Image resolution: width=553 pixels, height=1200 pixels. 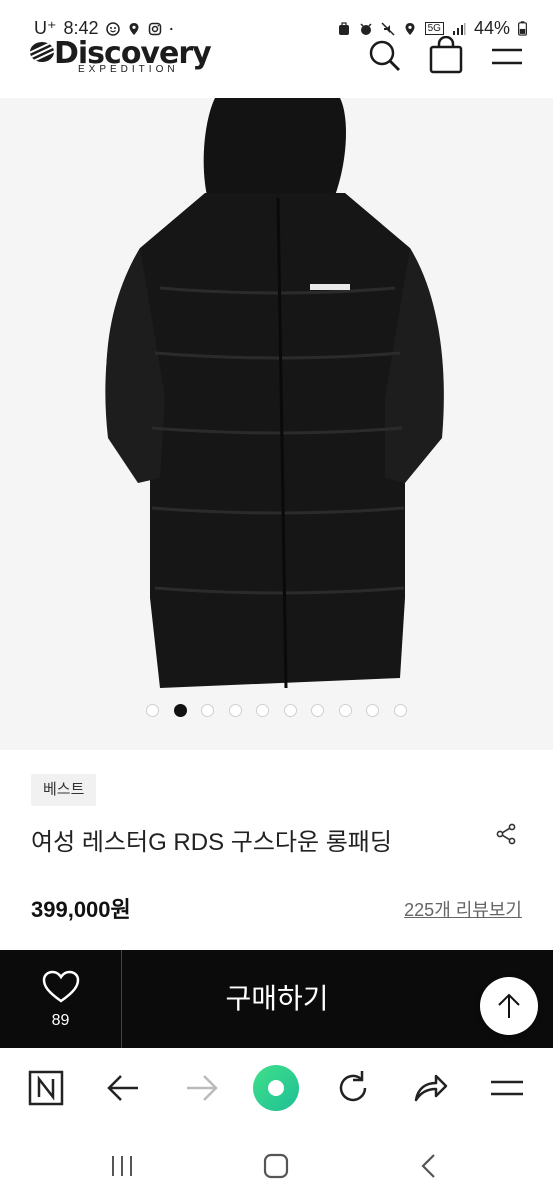 I want to click on naver-n-icon, so click(x=46, y=1088).